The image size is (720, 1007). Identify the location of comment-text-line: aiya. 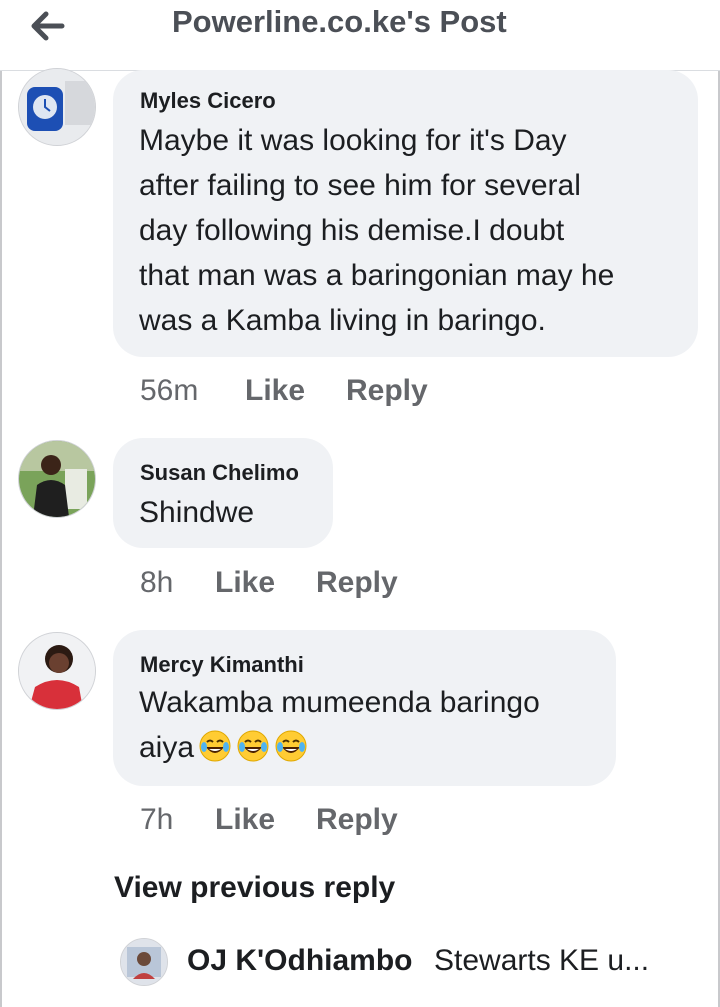
(223, 747).